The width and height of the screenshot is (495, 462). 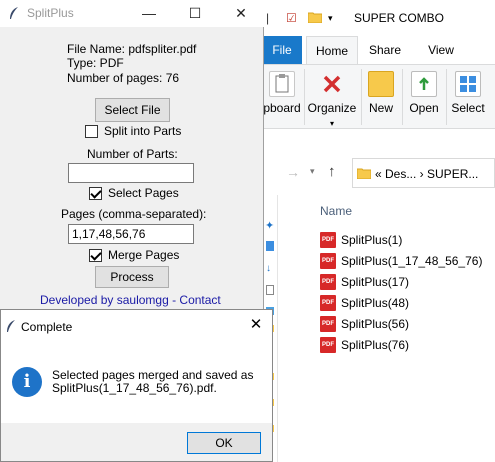 What do you see at coordinates (424, 98) in the screenshot?
I see `open-button: Open` at bounding box center [424, 98].